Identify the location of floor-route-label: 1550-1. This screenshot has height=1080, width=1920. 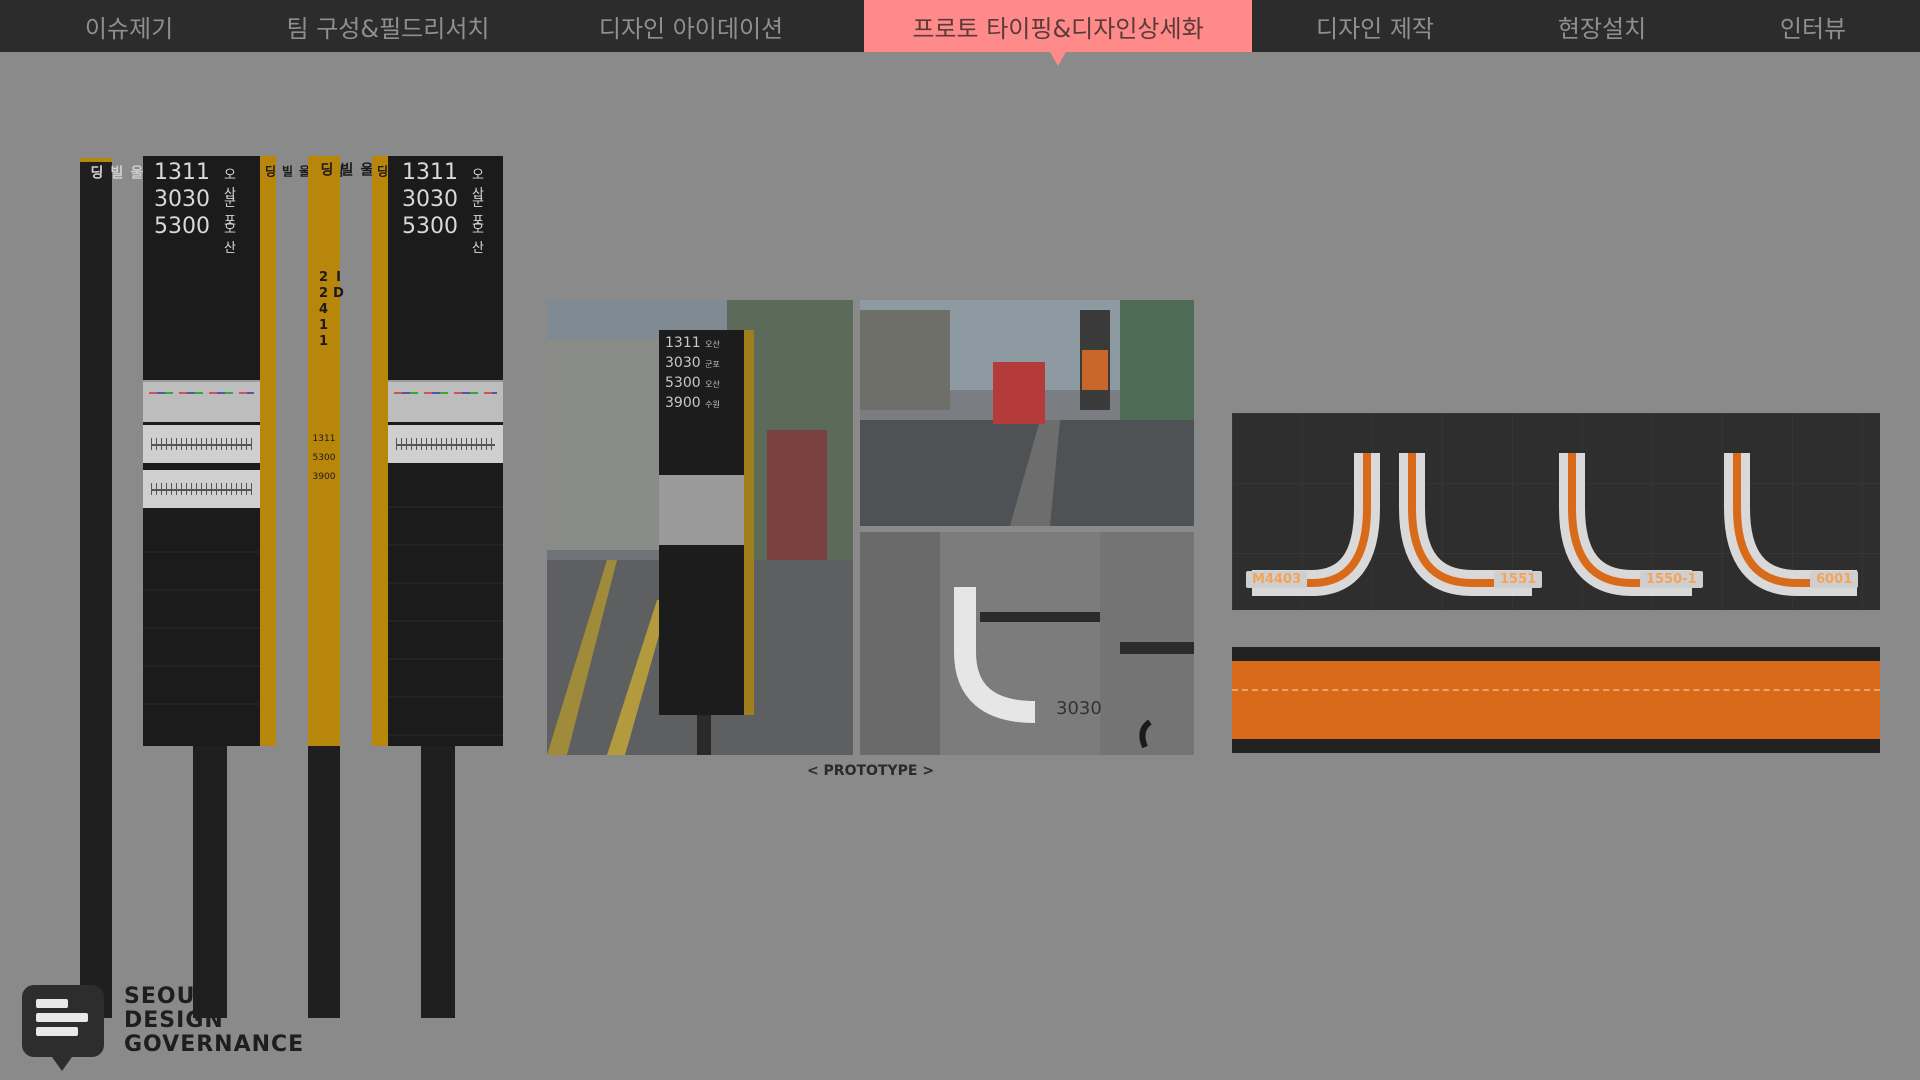
(1671, 579).